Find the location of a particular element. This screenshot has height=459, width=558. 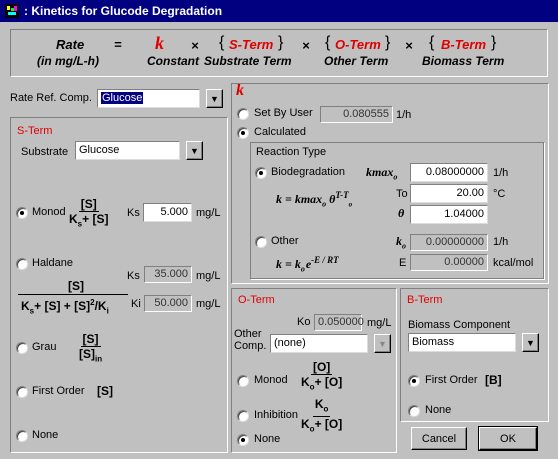

s-ks-unit: mg/L is located at coordinates (208, 213).